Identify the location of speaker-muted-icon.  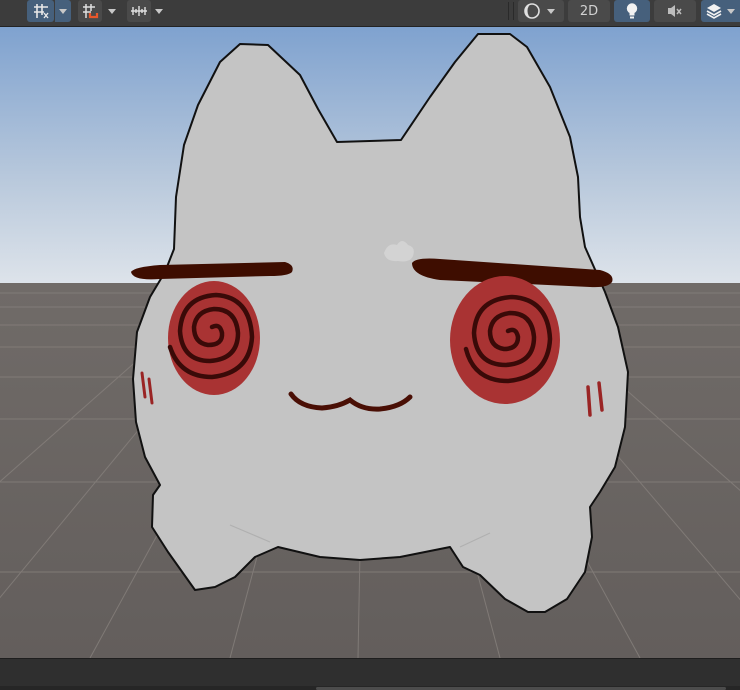
(675, 11).